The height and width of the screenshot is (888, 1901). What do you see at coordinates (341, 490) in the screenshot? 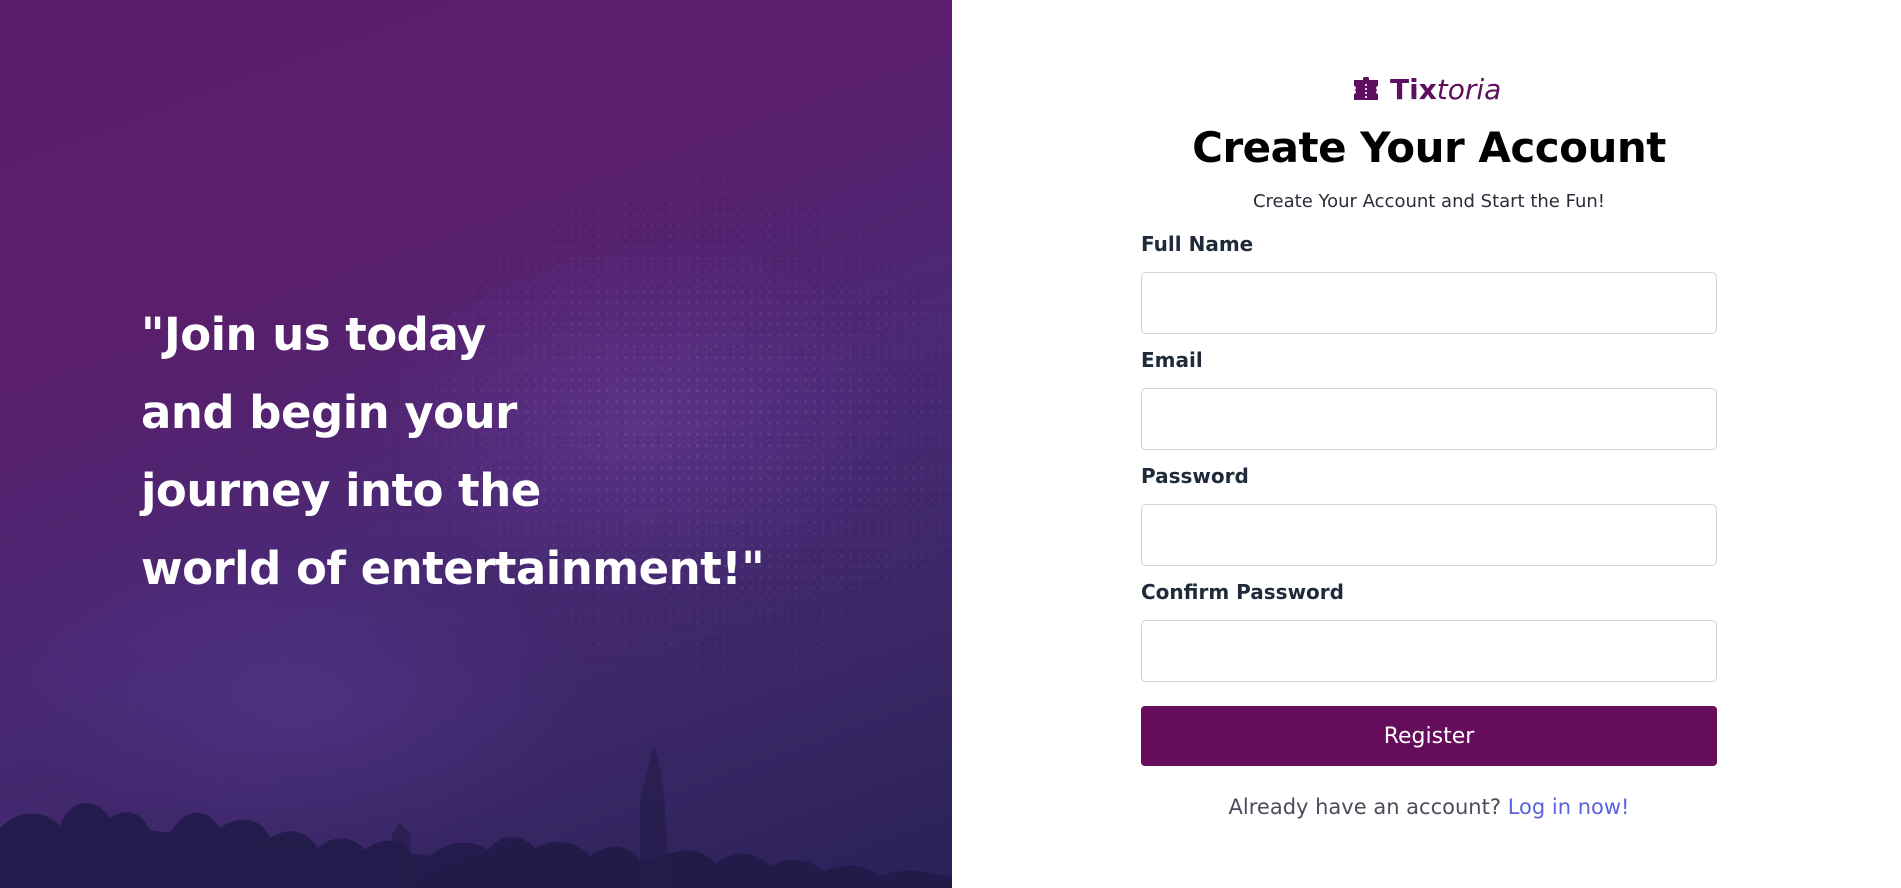
I see `hero-quote-line: journey into the` at bounding box center [341, 490].